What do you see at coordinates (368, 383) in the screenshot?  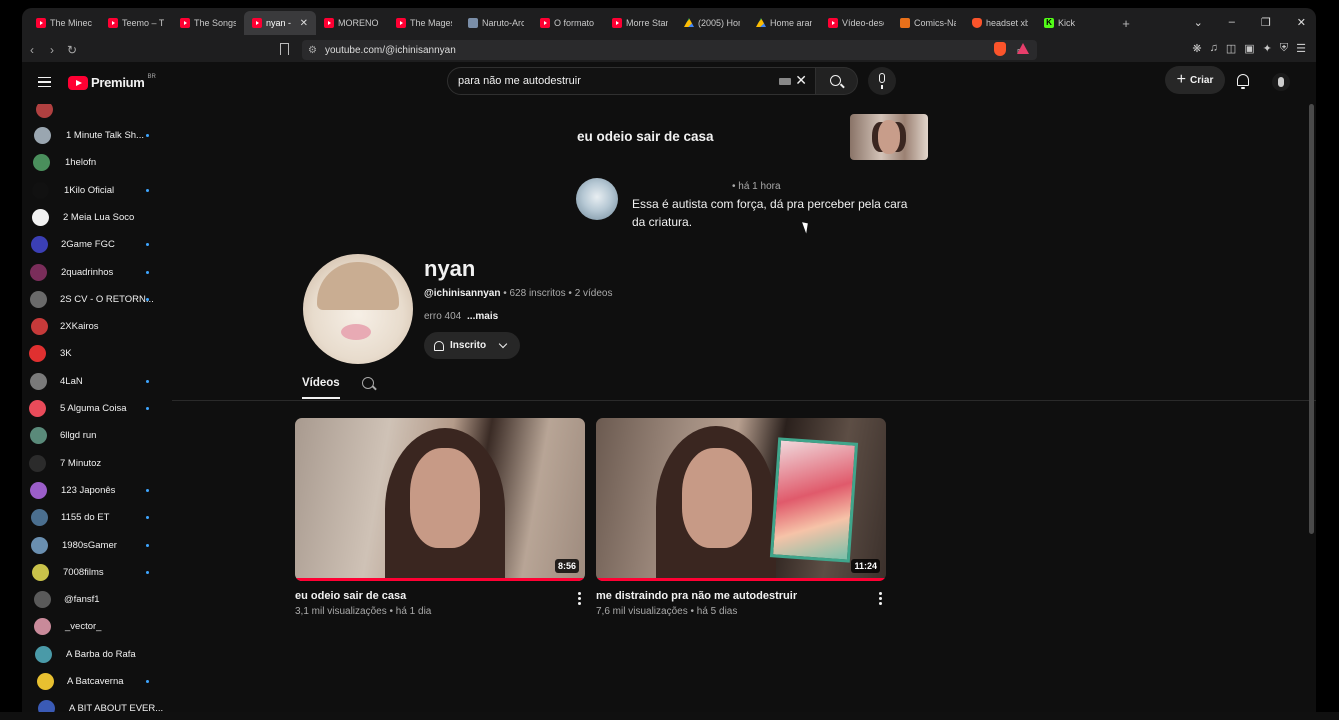 I see `channel-search-icon` at bounding box center [368, 383].